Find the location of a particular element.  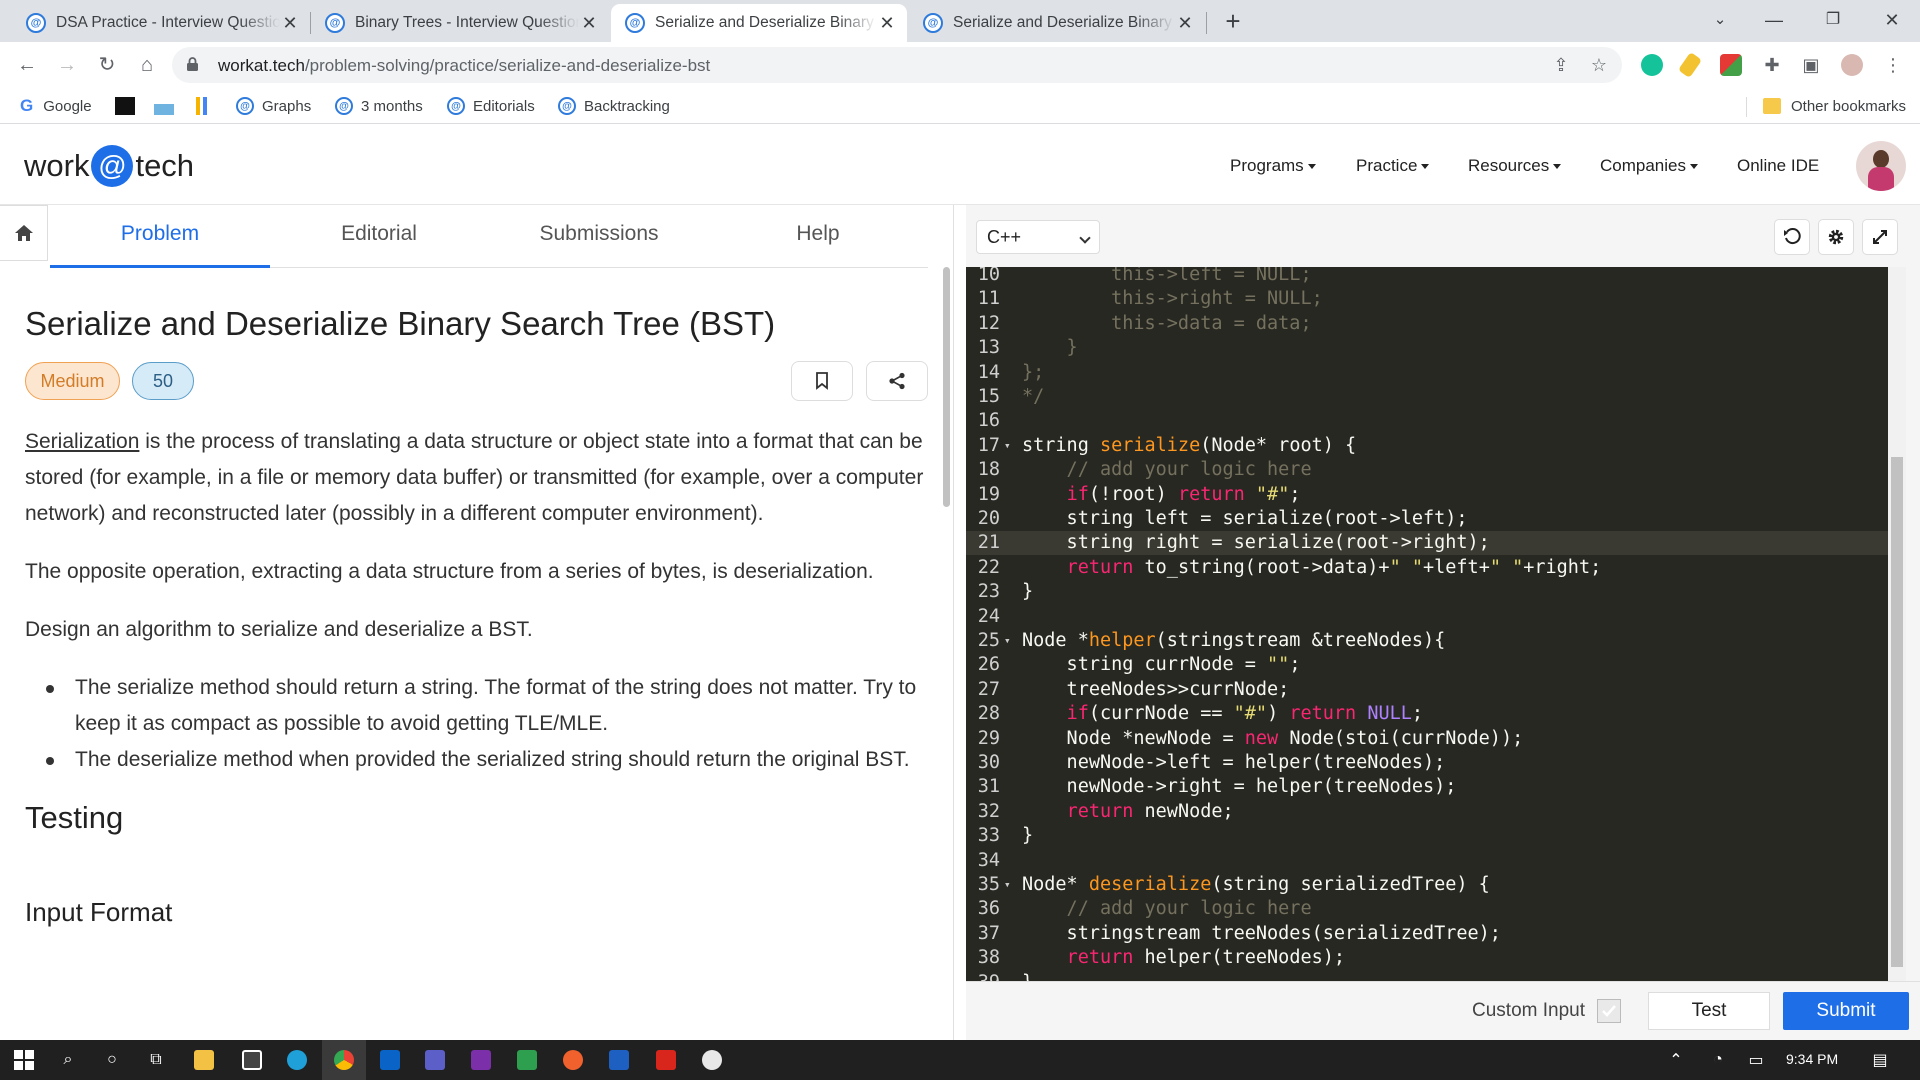

other-bookmarks: Other bookmarks is located at coordinates (1834, 106).